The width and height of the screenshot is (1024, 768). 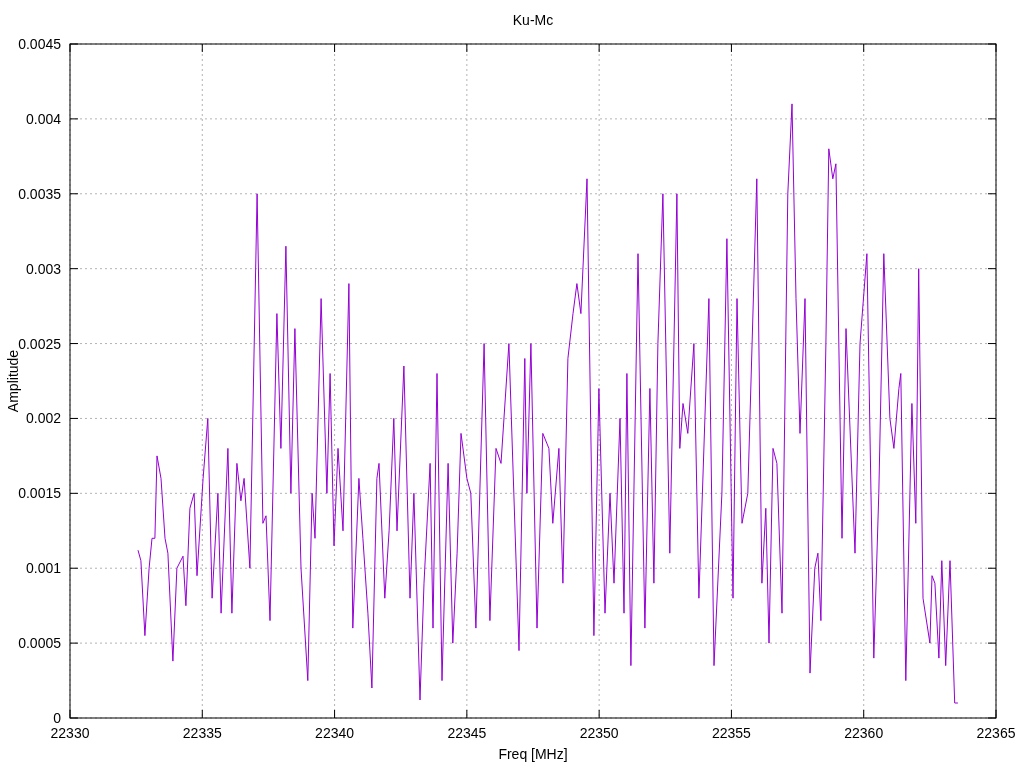 I want to click on y-tick-label: 0.003, so click(x=43, y=268).